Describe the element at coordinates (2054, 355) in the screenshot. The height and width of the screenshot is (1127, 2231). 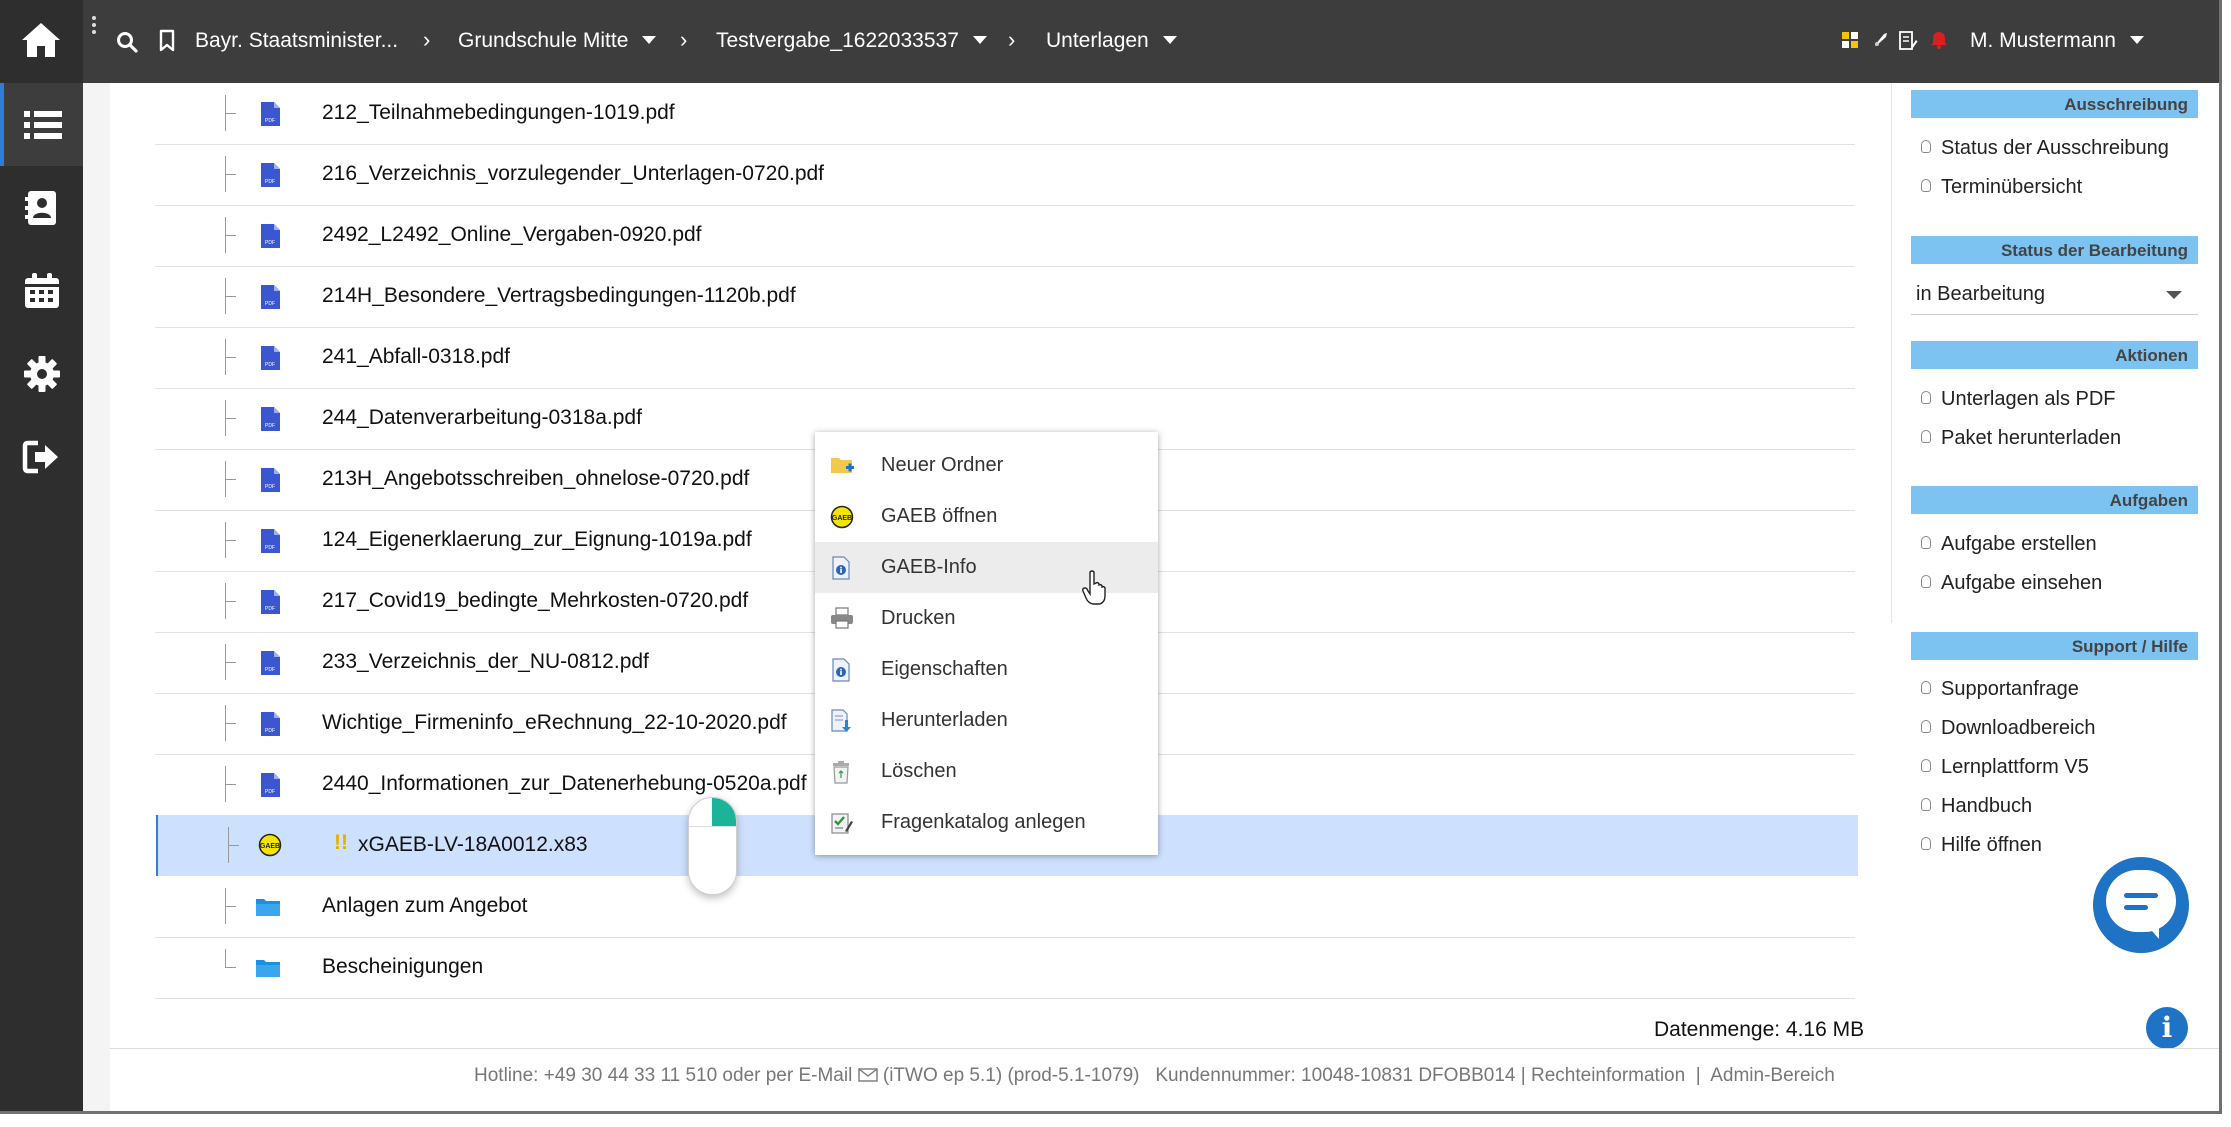
I see `section-header-aktionen: Aktionen` at that location.